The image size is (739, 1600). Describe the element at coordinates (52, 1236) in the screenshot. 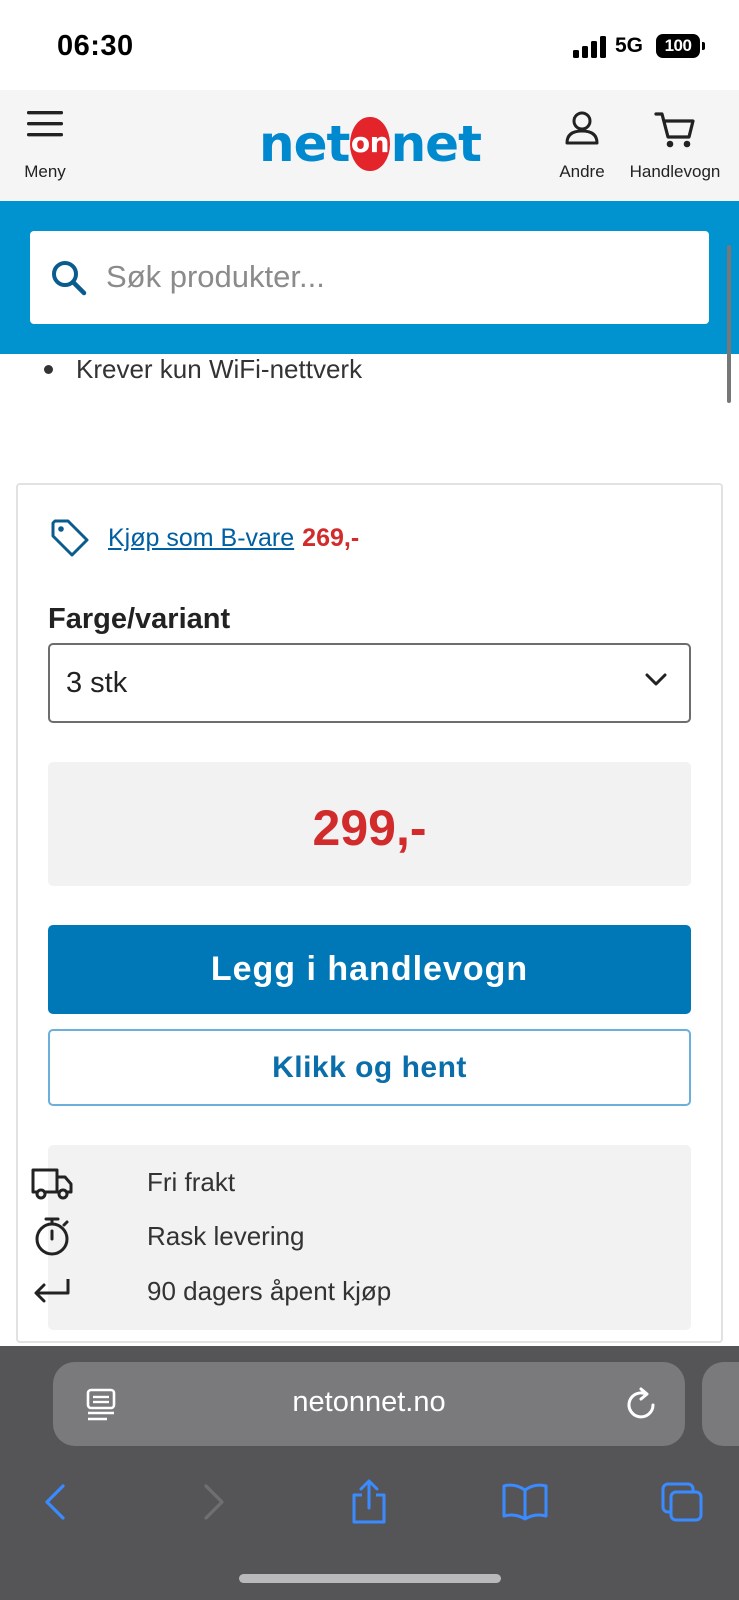

I see `stopwatch-icon` at that location.